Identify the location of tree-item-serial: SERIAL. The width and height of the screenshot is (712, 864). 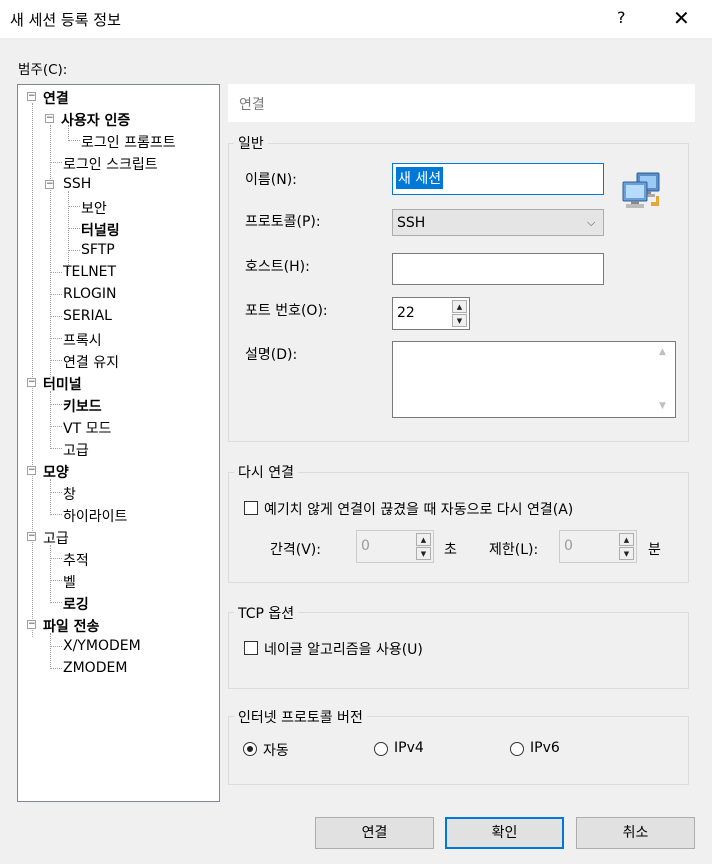
(87, 316).